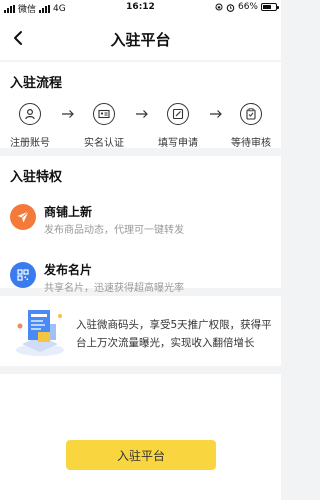  Describe the element at coordinates (140, 220) in the screenshot. I see `privilege-item-shop-new: 商铺上新 发布商品动态，代理可一键转发` at that location.